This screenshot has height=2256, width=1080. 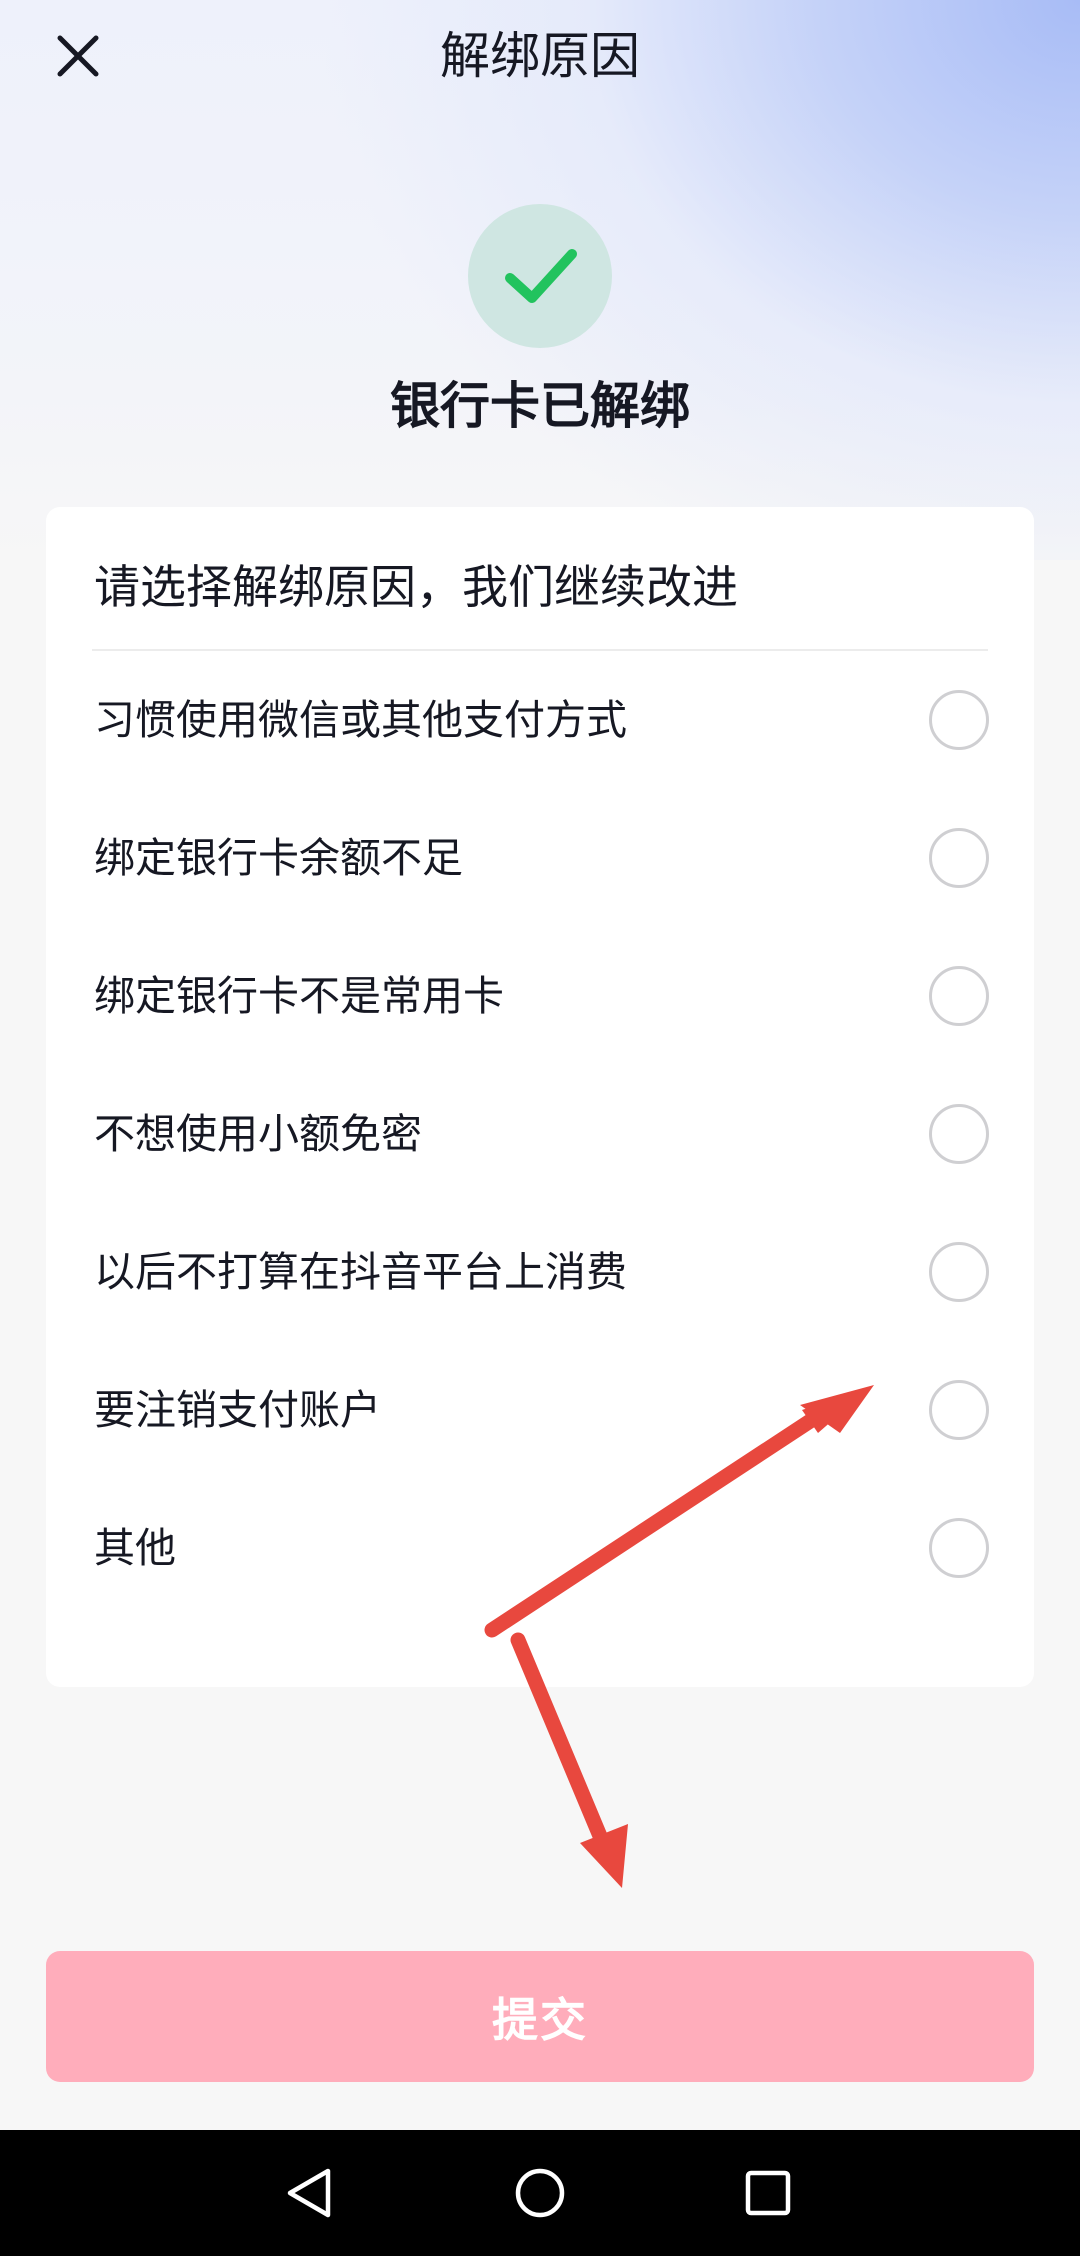 I want to click on nav-back-button, so click(x=310, y=2193).